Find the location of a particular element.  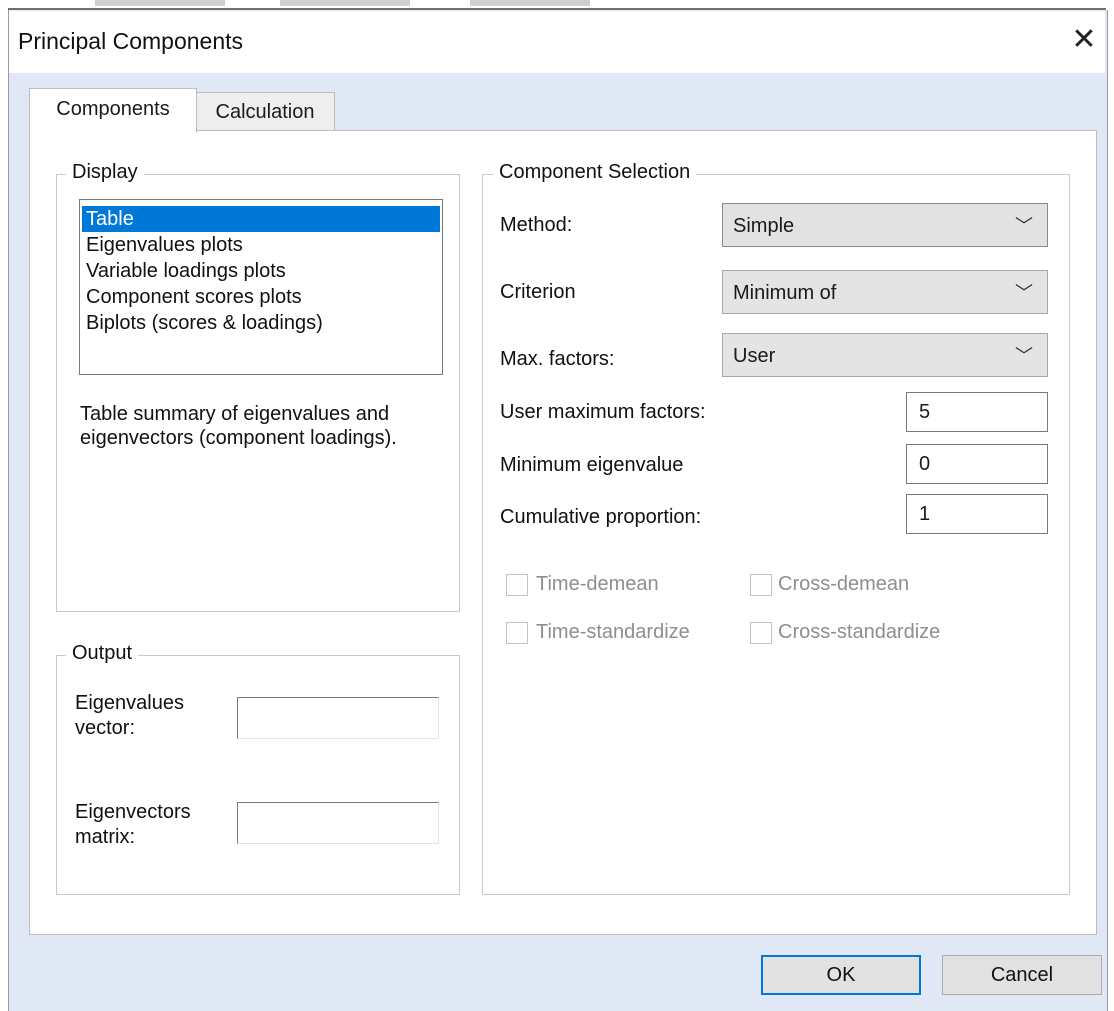

time-standardize-label: Time-standardize is located at coordinates (613, 632).